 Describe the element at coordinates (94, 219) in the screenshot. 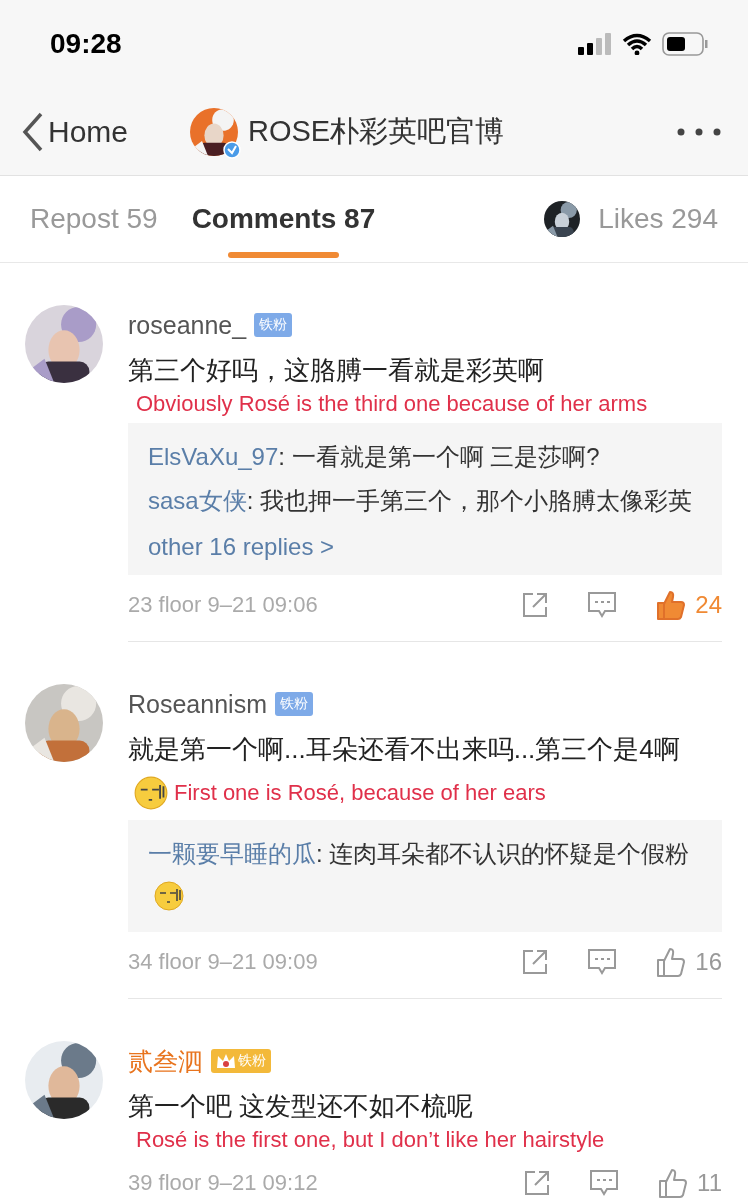

I see `tab: Repost 59` at that location.